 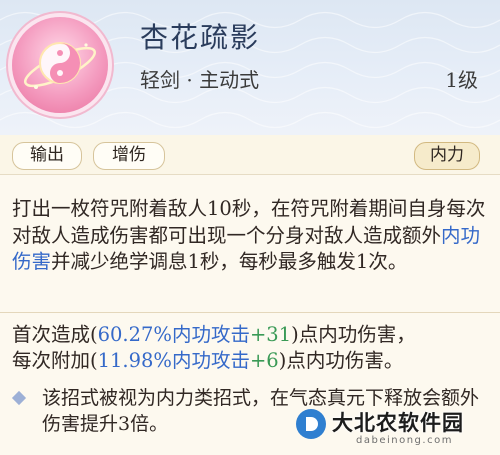 What do you see at coordinates (173, 360) in the screenshot?
I see `damage-formula-value: 11.98%内功攻击` at bounding box center [173, 360].